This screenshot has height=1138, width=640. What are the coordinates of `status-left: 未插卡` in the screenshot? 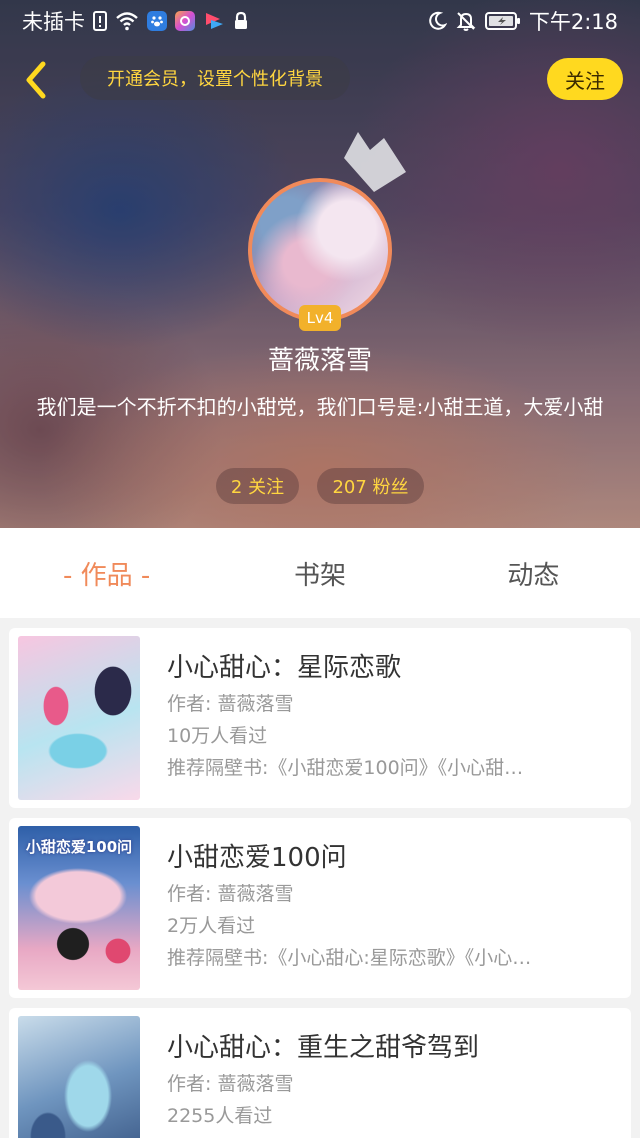 It's located at (135, 21).